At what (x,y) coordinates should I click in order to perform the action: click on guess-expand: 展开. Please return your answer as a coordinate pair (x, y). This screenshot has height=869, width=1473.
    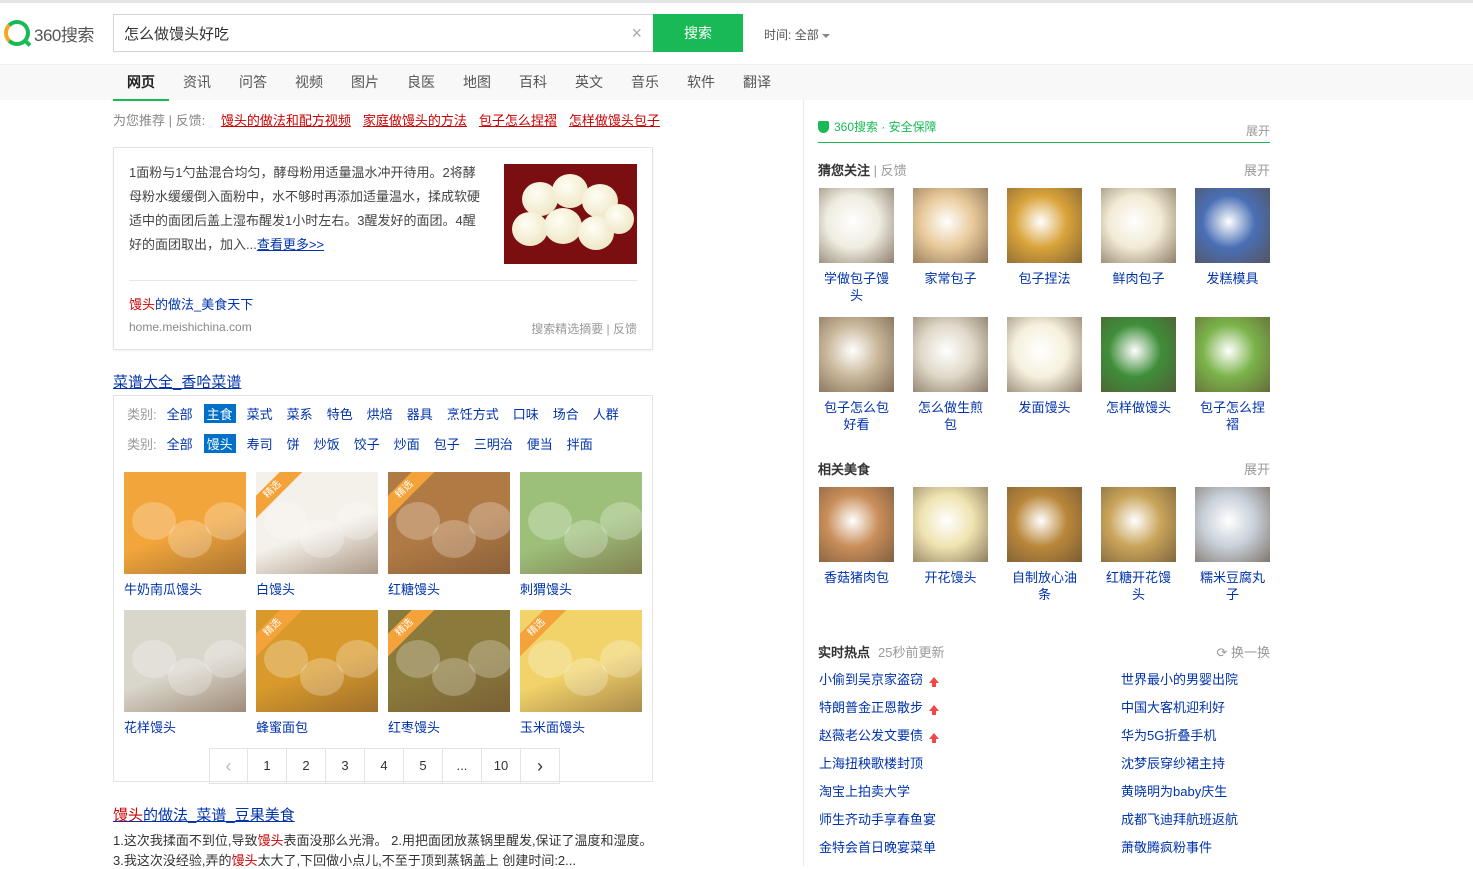
    Looking at the image, I should click on (1257, 169).